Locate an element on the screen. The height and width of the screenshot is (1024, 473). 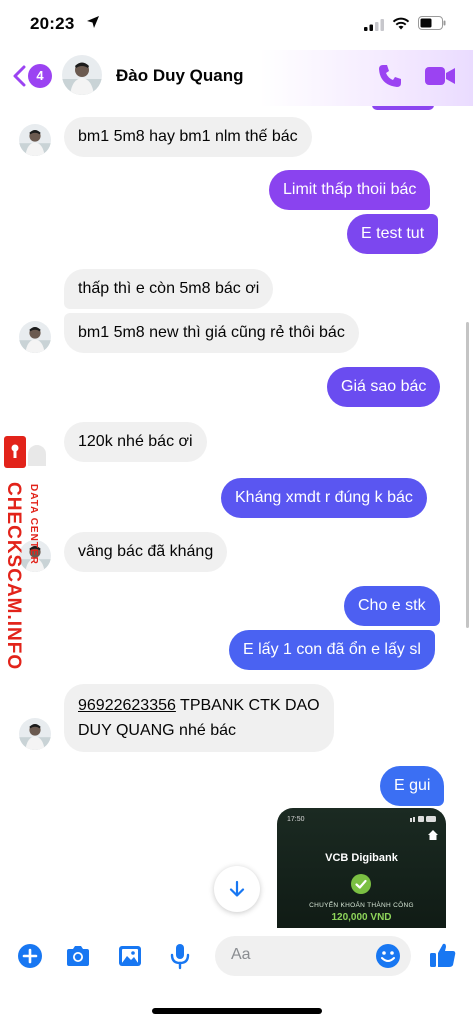
message-bubble-incoming: 120k nhé bác ơi is located at coordinates (135, 442).